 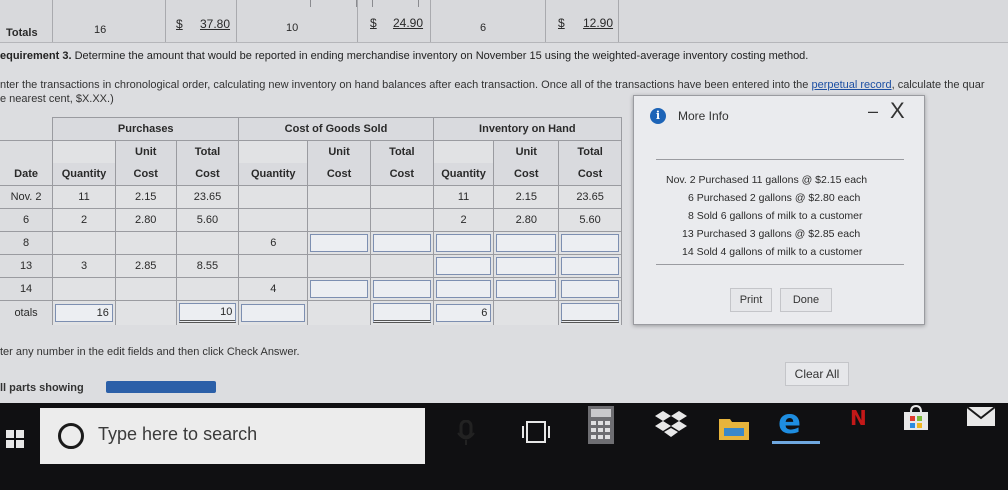 What do you see at coordinates (27, 174) in the screenshot?
I see `date-header: Date` at bounding box center [27, 174].